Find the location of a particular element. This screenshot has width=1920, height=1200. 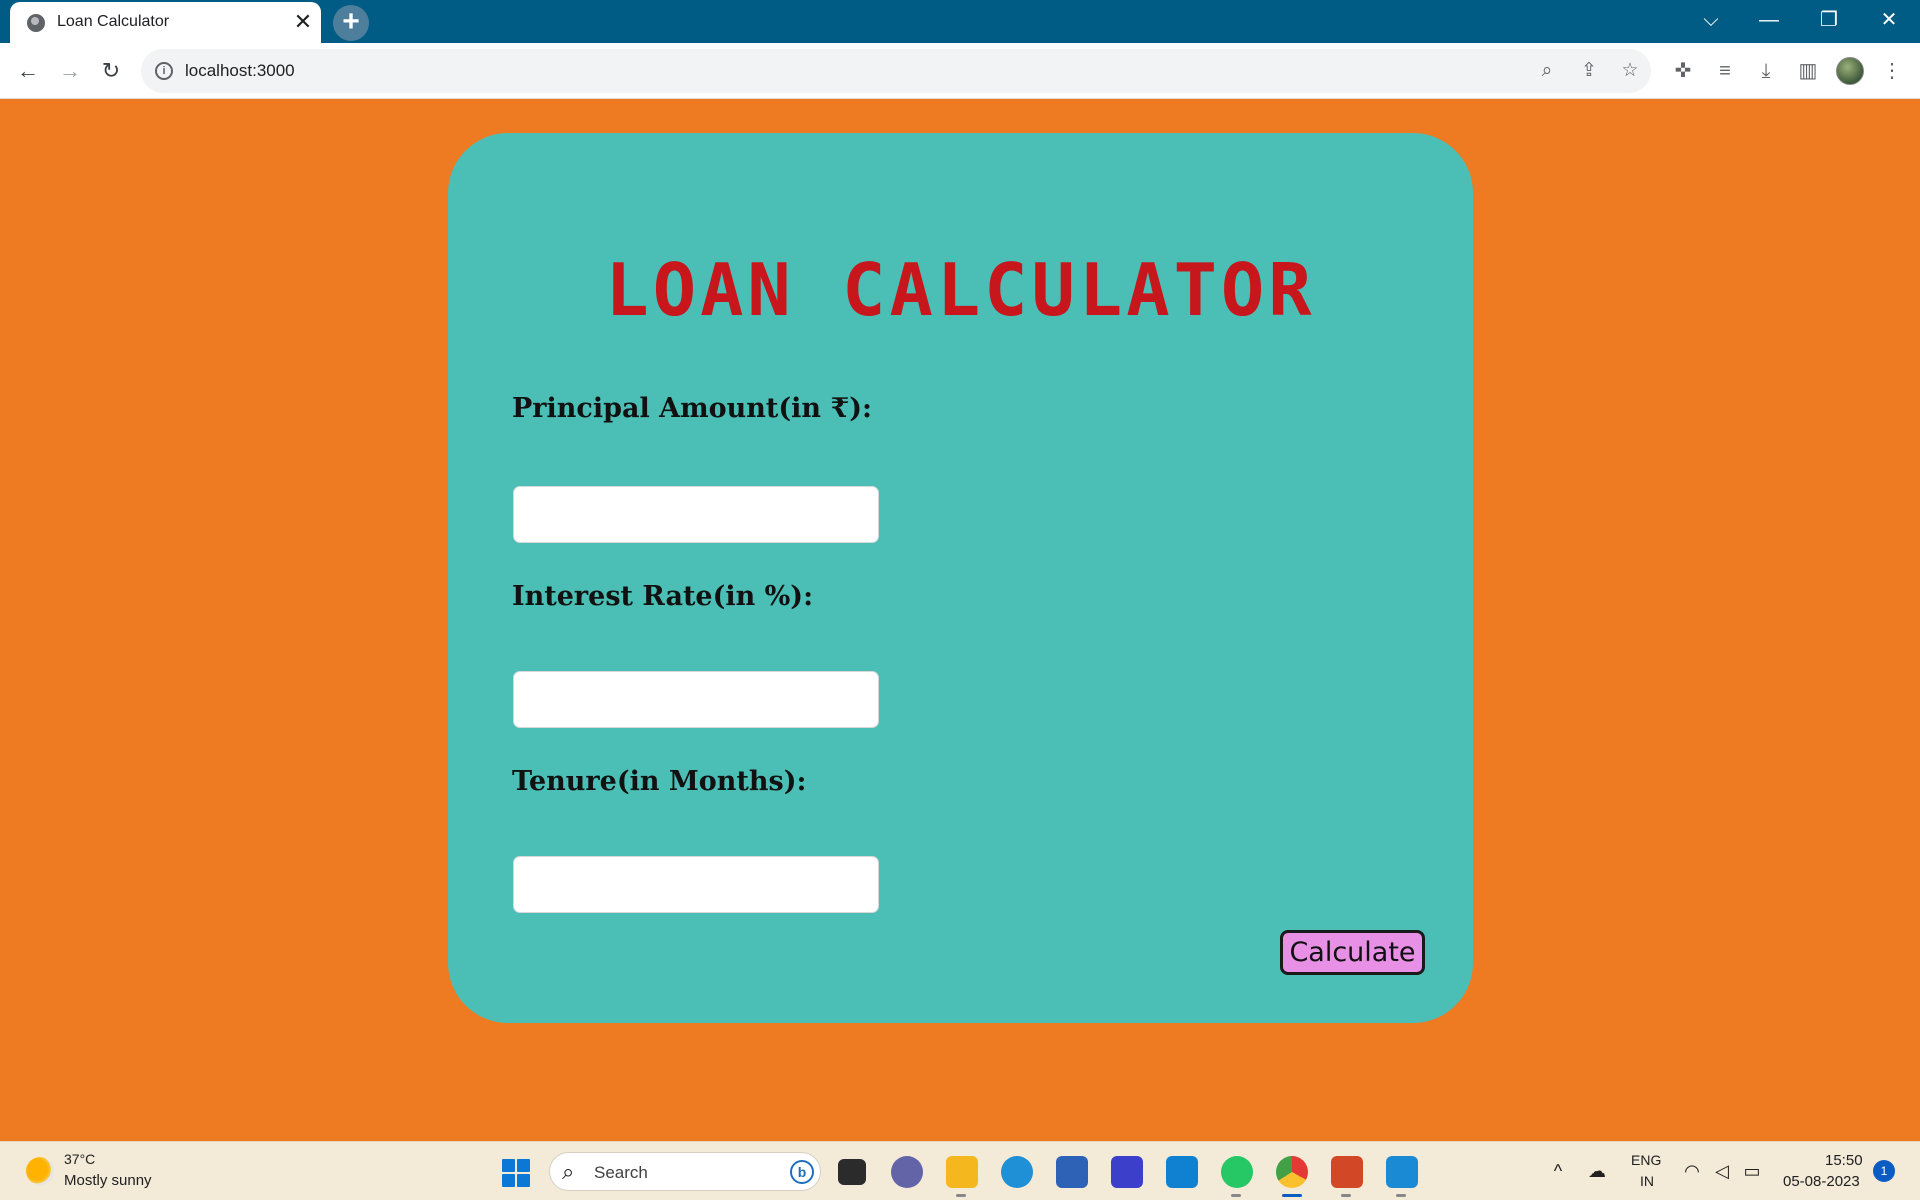

file-explorer-icon is located at coordinates (962, 1172).